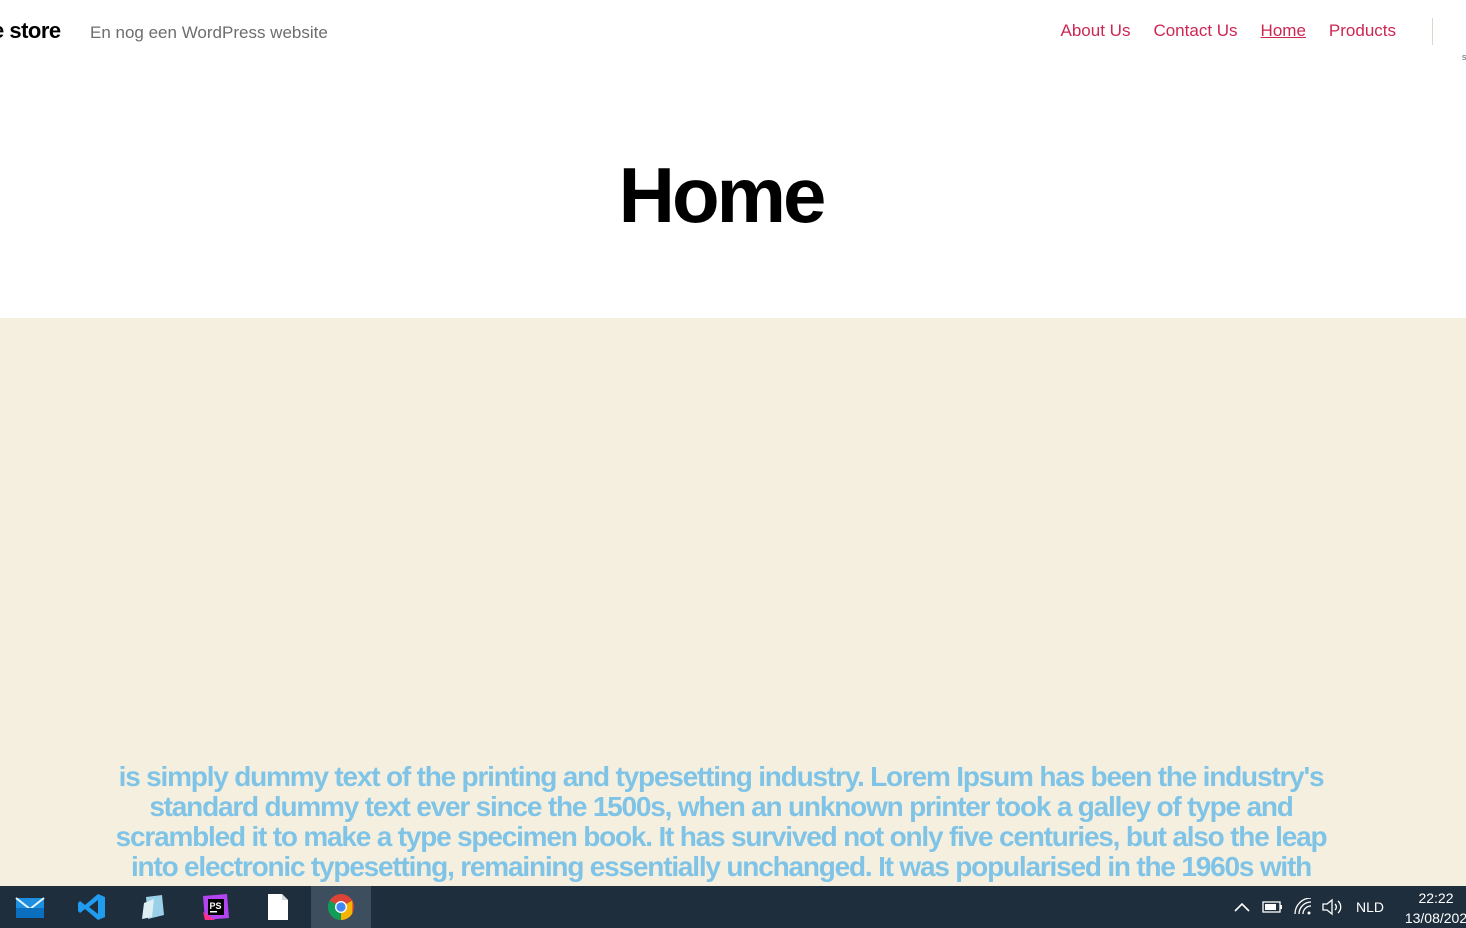  I want to click on menu-item-about-us: About Us, so click(1096, 31).